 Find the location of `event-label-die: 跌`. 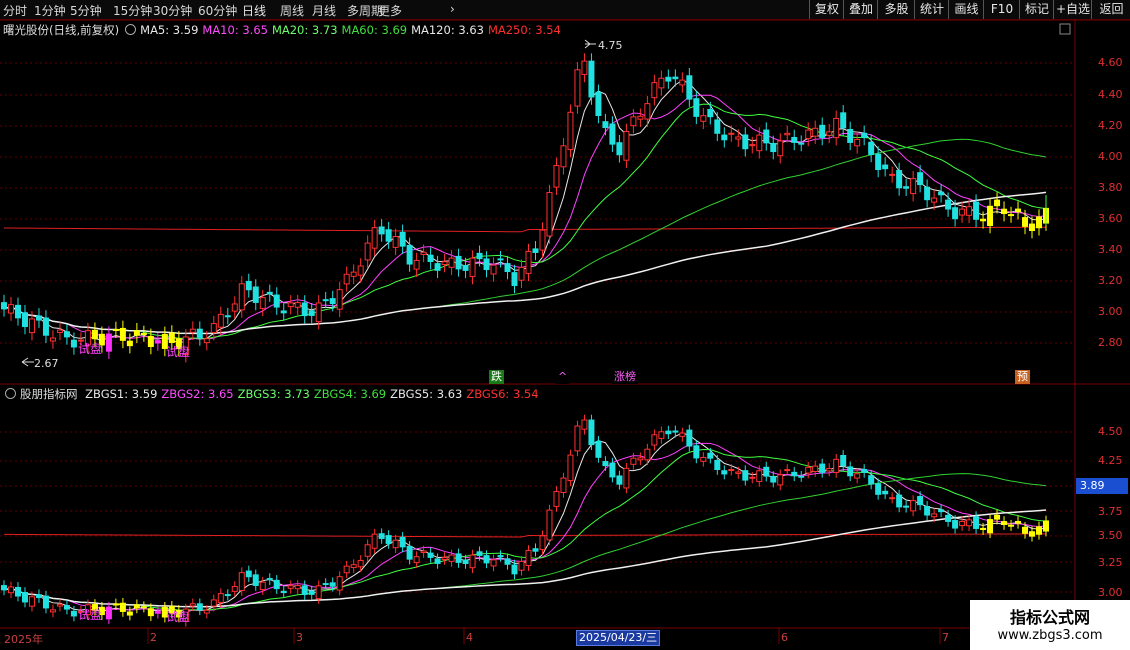

event-label-die: 跌 is located at coordinates (496, 377).